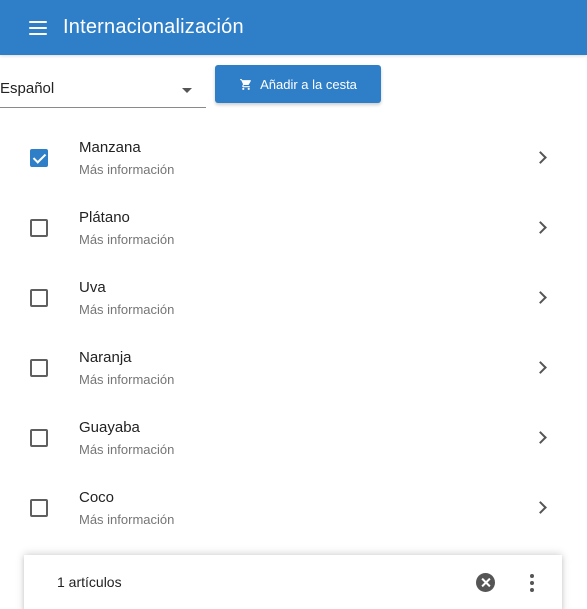 This screenshot has width=587, height=609. Describe the element at coordinates (293, 582) in the screenshot. I see `selection-bar: 1 artículos` at that location.